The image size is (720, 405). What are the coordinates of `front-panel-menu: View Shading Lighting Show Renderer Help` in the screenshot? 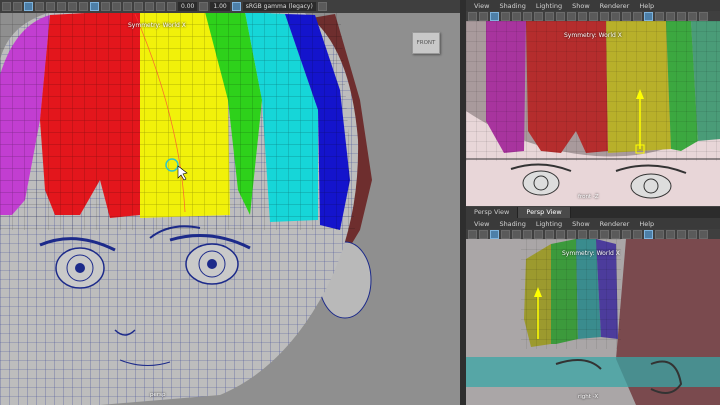 It's located at (593, 5).